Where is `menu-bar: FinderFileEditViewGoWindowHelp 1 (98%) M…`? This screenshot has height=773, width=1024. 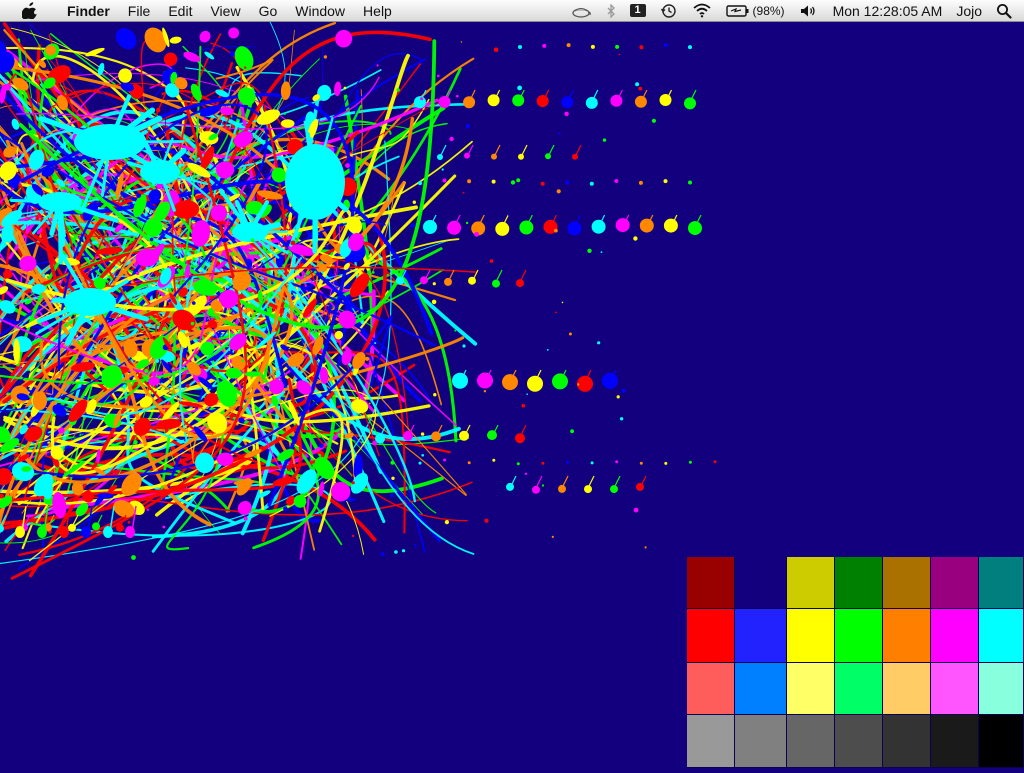
menu-bar: FinderFileEditViewGoWindowHelp 1 (98%) M… is located at coordinates (512, 11).